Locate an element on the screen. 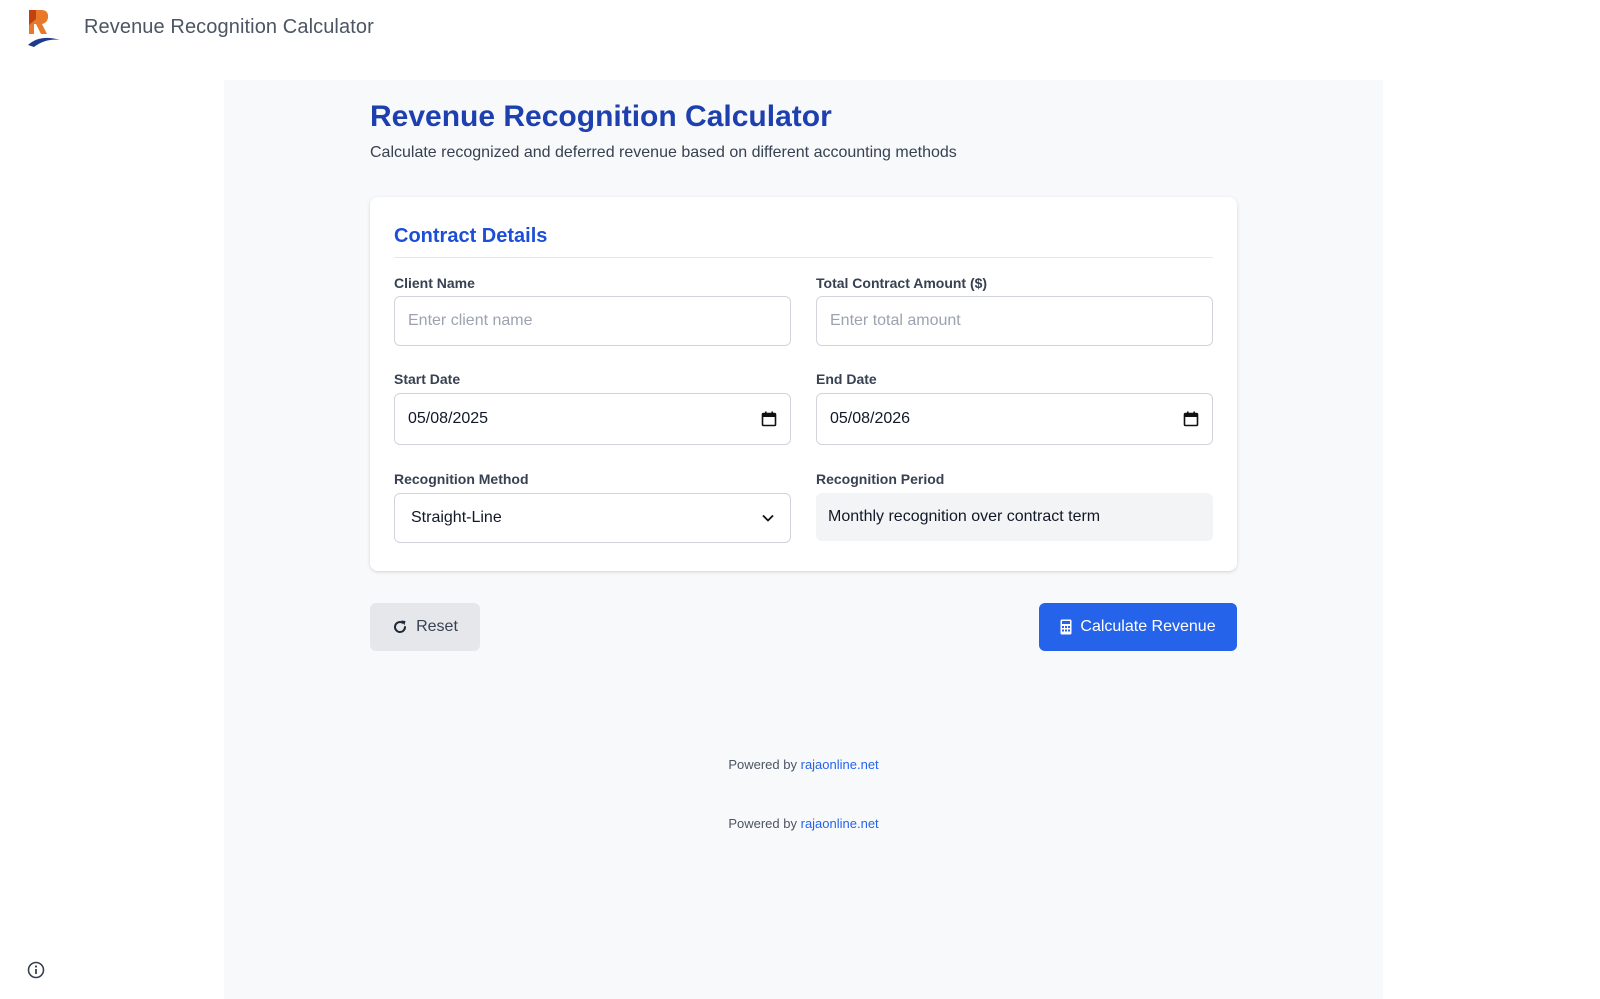 The image size is (1600, 999). start-date-label: Start Date is located at coordinates (427, 379).